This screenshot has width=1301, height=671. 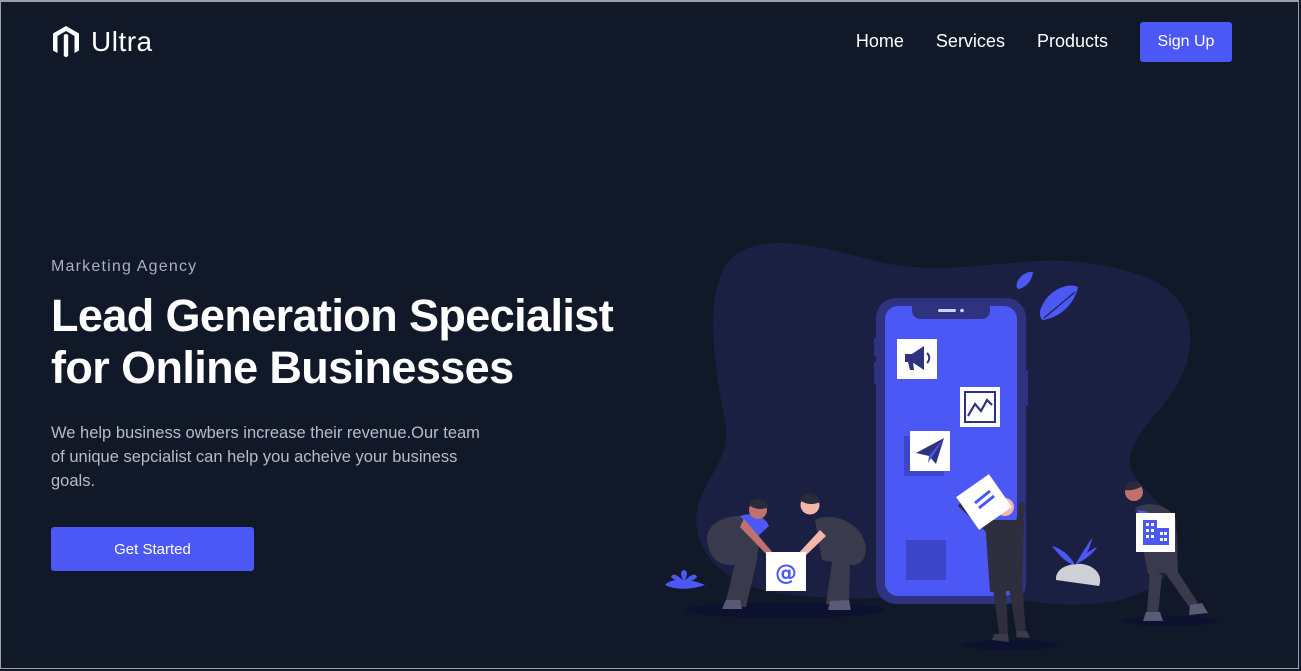 I want to click on nav-menu: Home Services Products, so click(x=982, y=41).